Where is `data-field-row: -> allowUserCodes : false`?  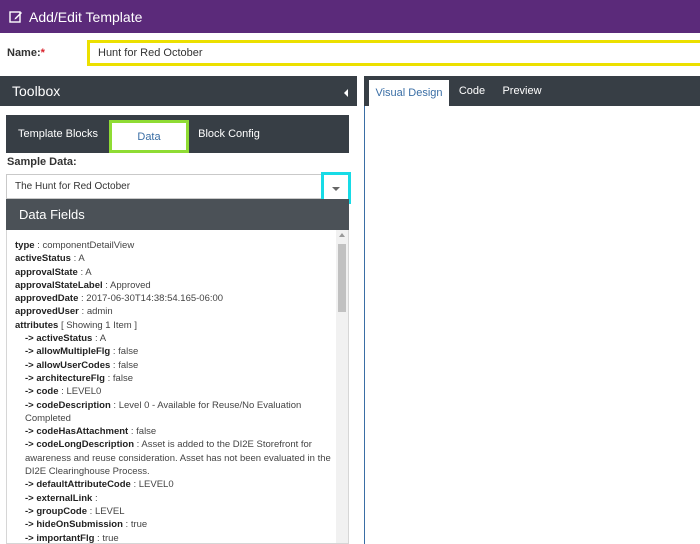
data-field-row: -> allowUserCodes : false is located at coordinates (175, 365).